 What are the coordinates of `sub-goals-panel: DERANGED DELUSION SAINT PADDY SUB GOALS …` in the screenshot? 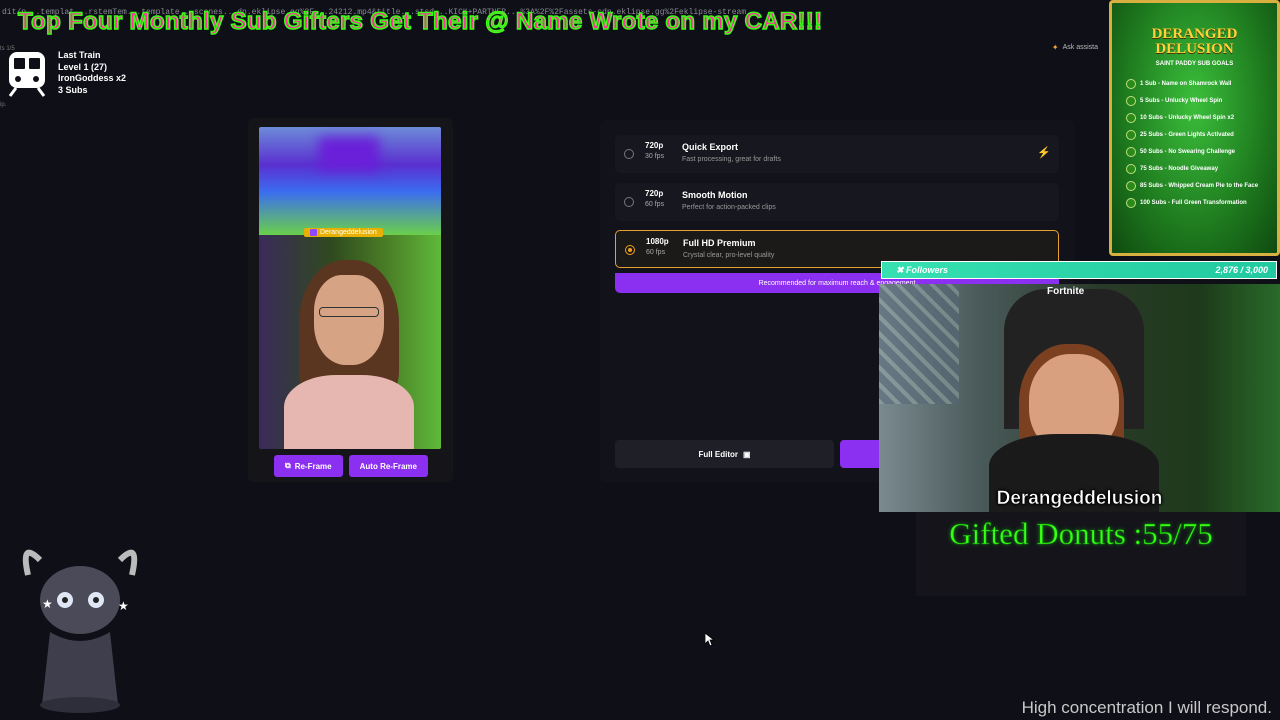 It's located at (1194, 128).